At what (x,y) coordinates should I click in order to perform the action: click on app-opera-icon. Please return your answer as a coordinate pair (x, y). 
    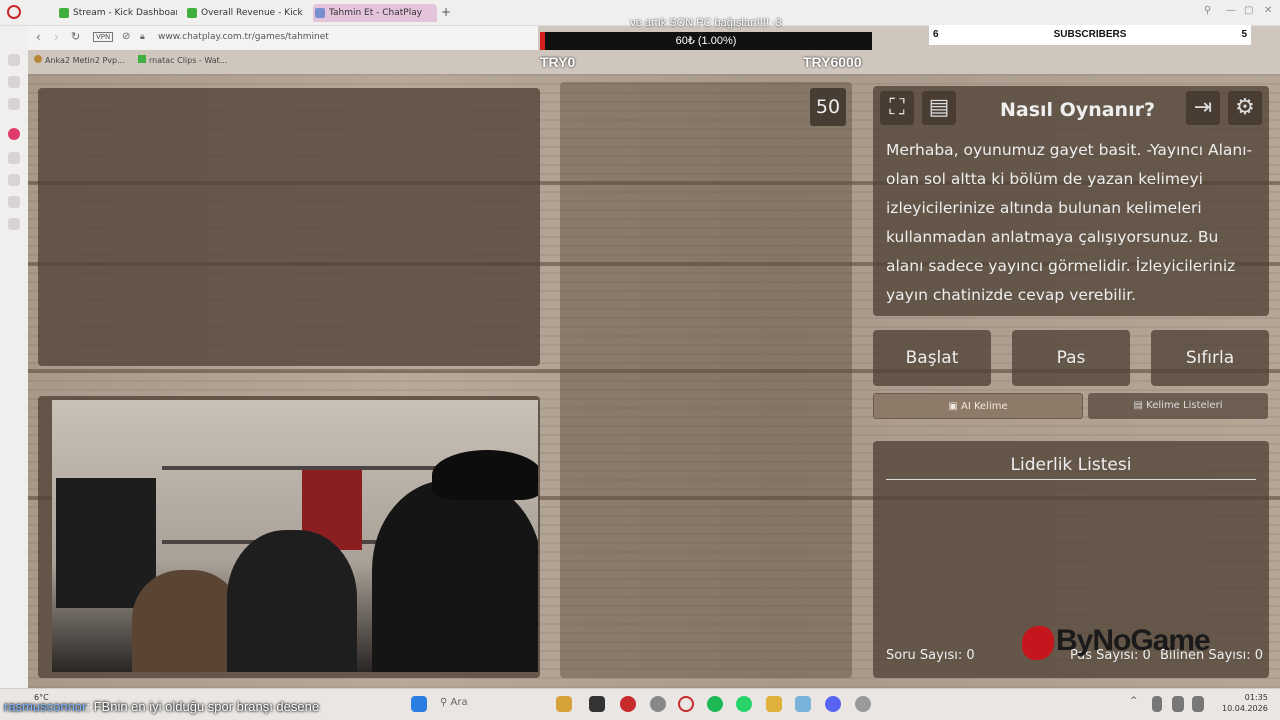
    Looking at the image, I should click on (686, 704).